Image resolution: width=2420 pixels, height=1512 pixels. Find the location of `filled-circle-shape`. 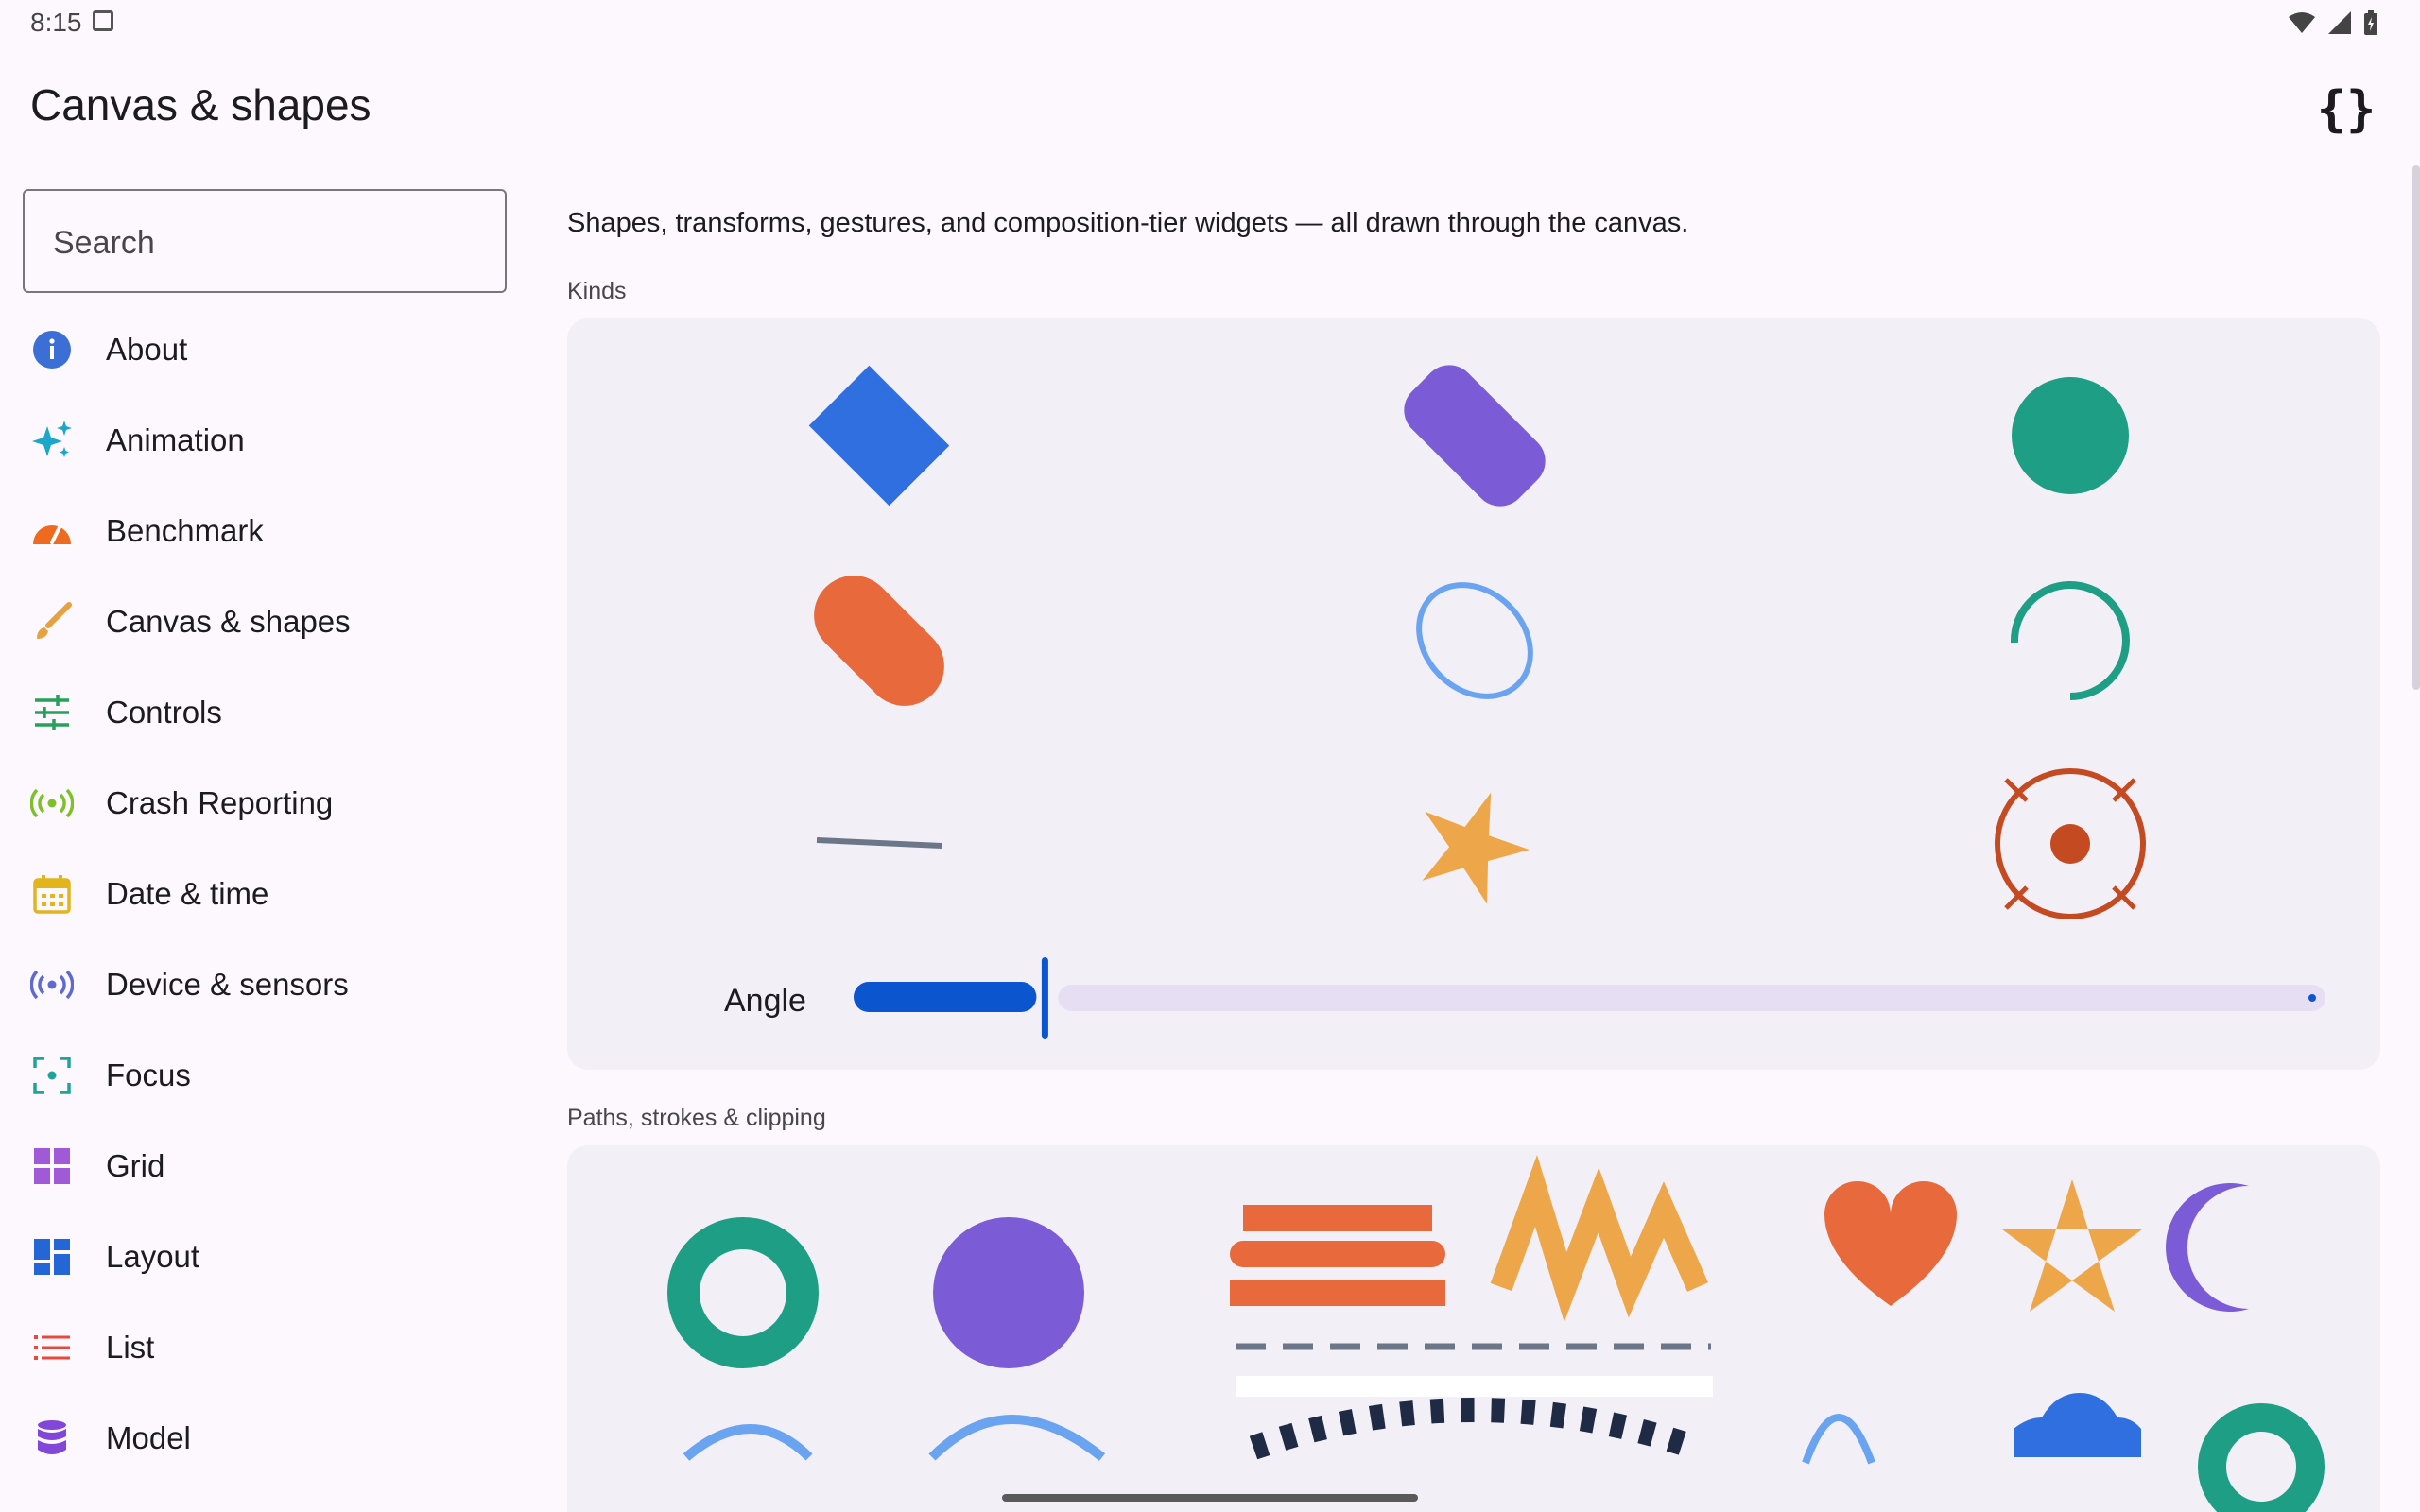

filled-circle-shape is located at coordinates (1008, 1292).